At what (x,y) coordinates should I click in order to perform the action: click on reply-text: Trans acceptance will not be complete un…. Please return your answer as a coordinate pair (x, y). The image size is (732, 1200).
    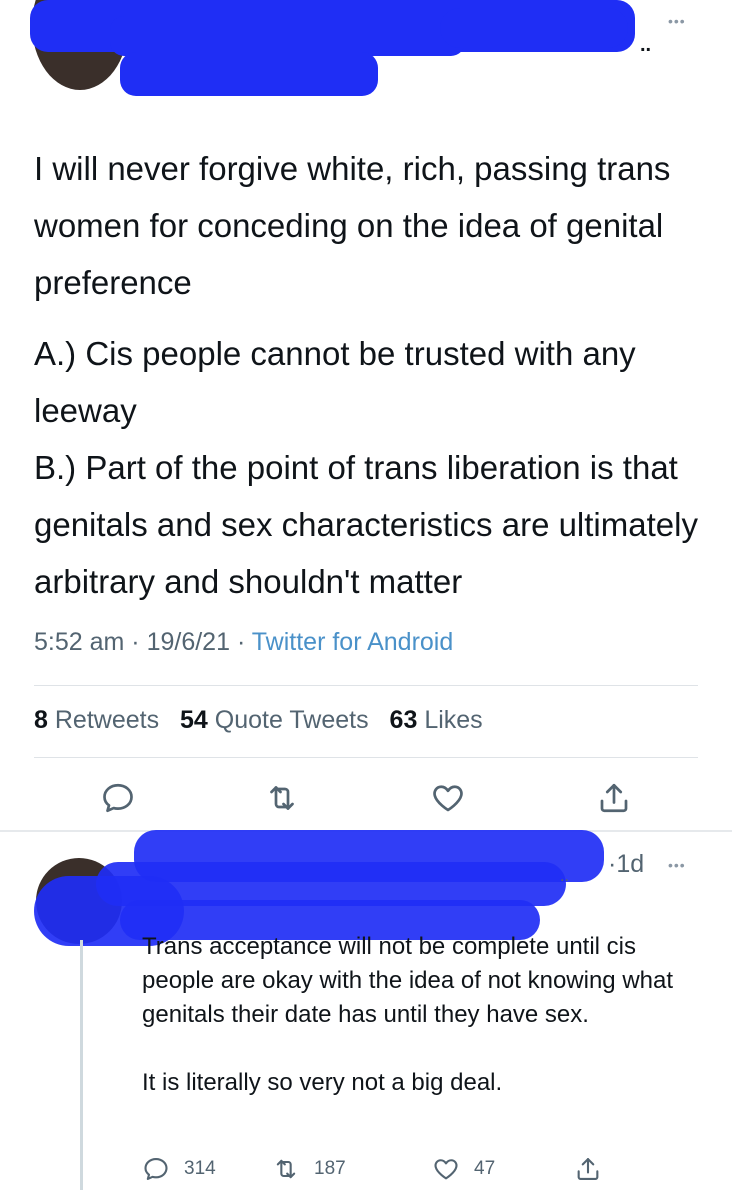
    Looking at the image, I should click on (422, 1015).